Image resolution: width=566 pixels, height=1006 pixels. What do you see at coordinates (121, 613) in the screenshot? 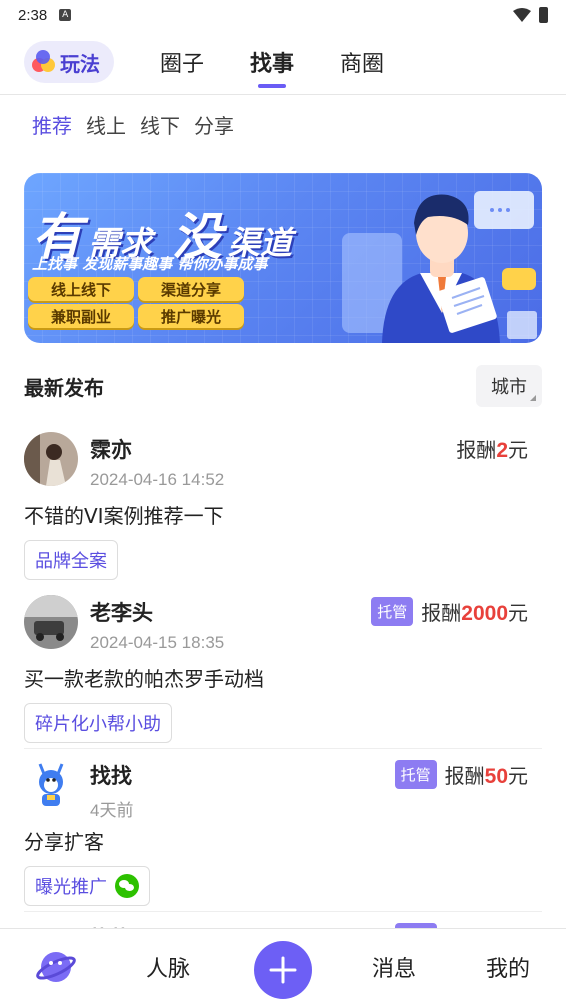
I see `post-author: 老李头` at bounding box center [121, 613].